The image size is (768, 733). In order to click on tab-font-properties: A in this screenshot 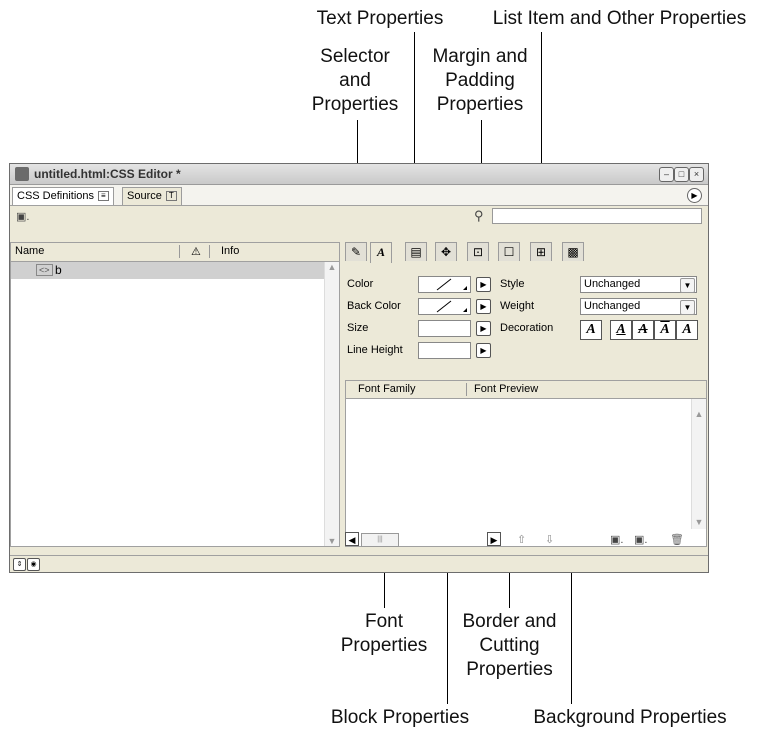, I will do `click(381, 252)`.